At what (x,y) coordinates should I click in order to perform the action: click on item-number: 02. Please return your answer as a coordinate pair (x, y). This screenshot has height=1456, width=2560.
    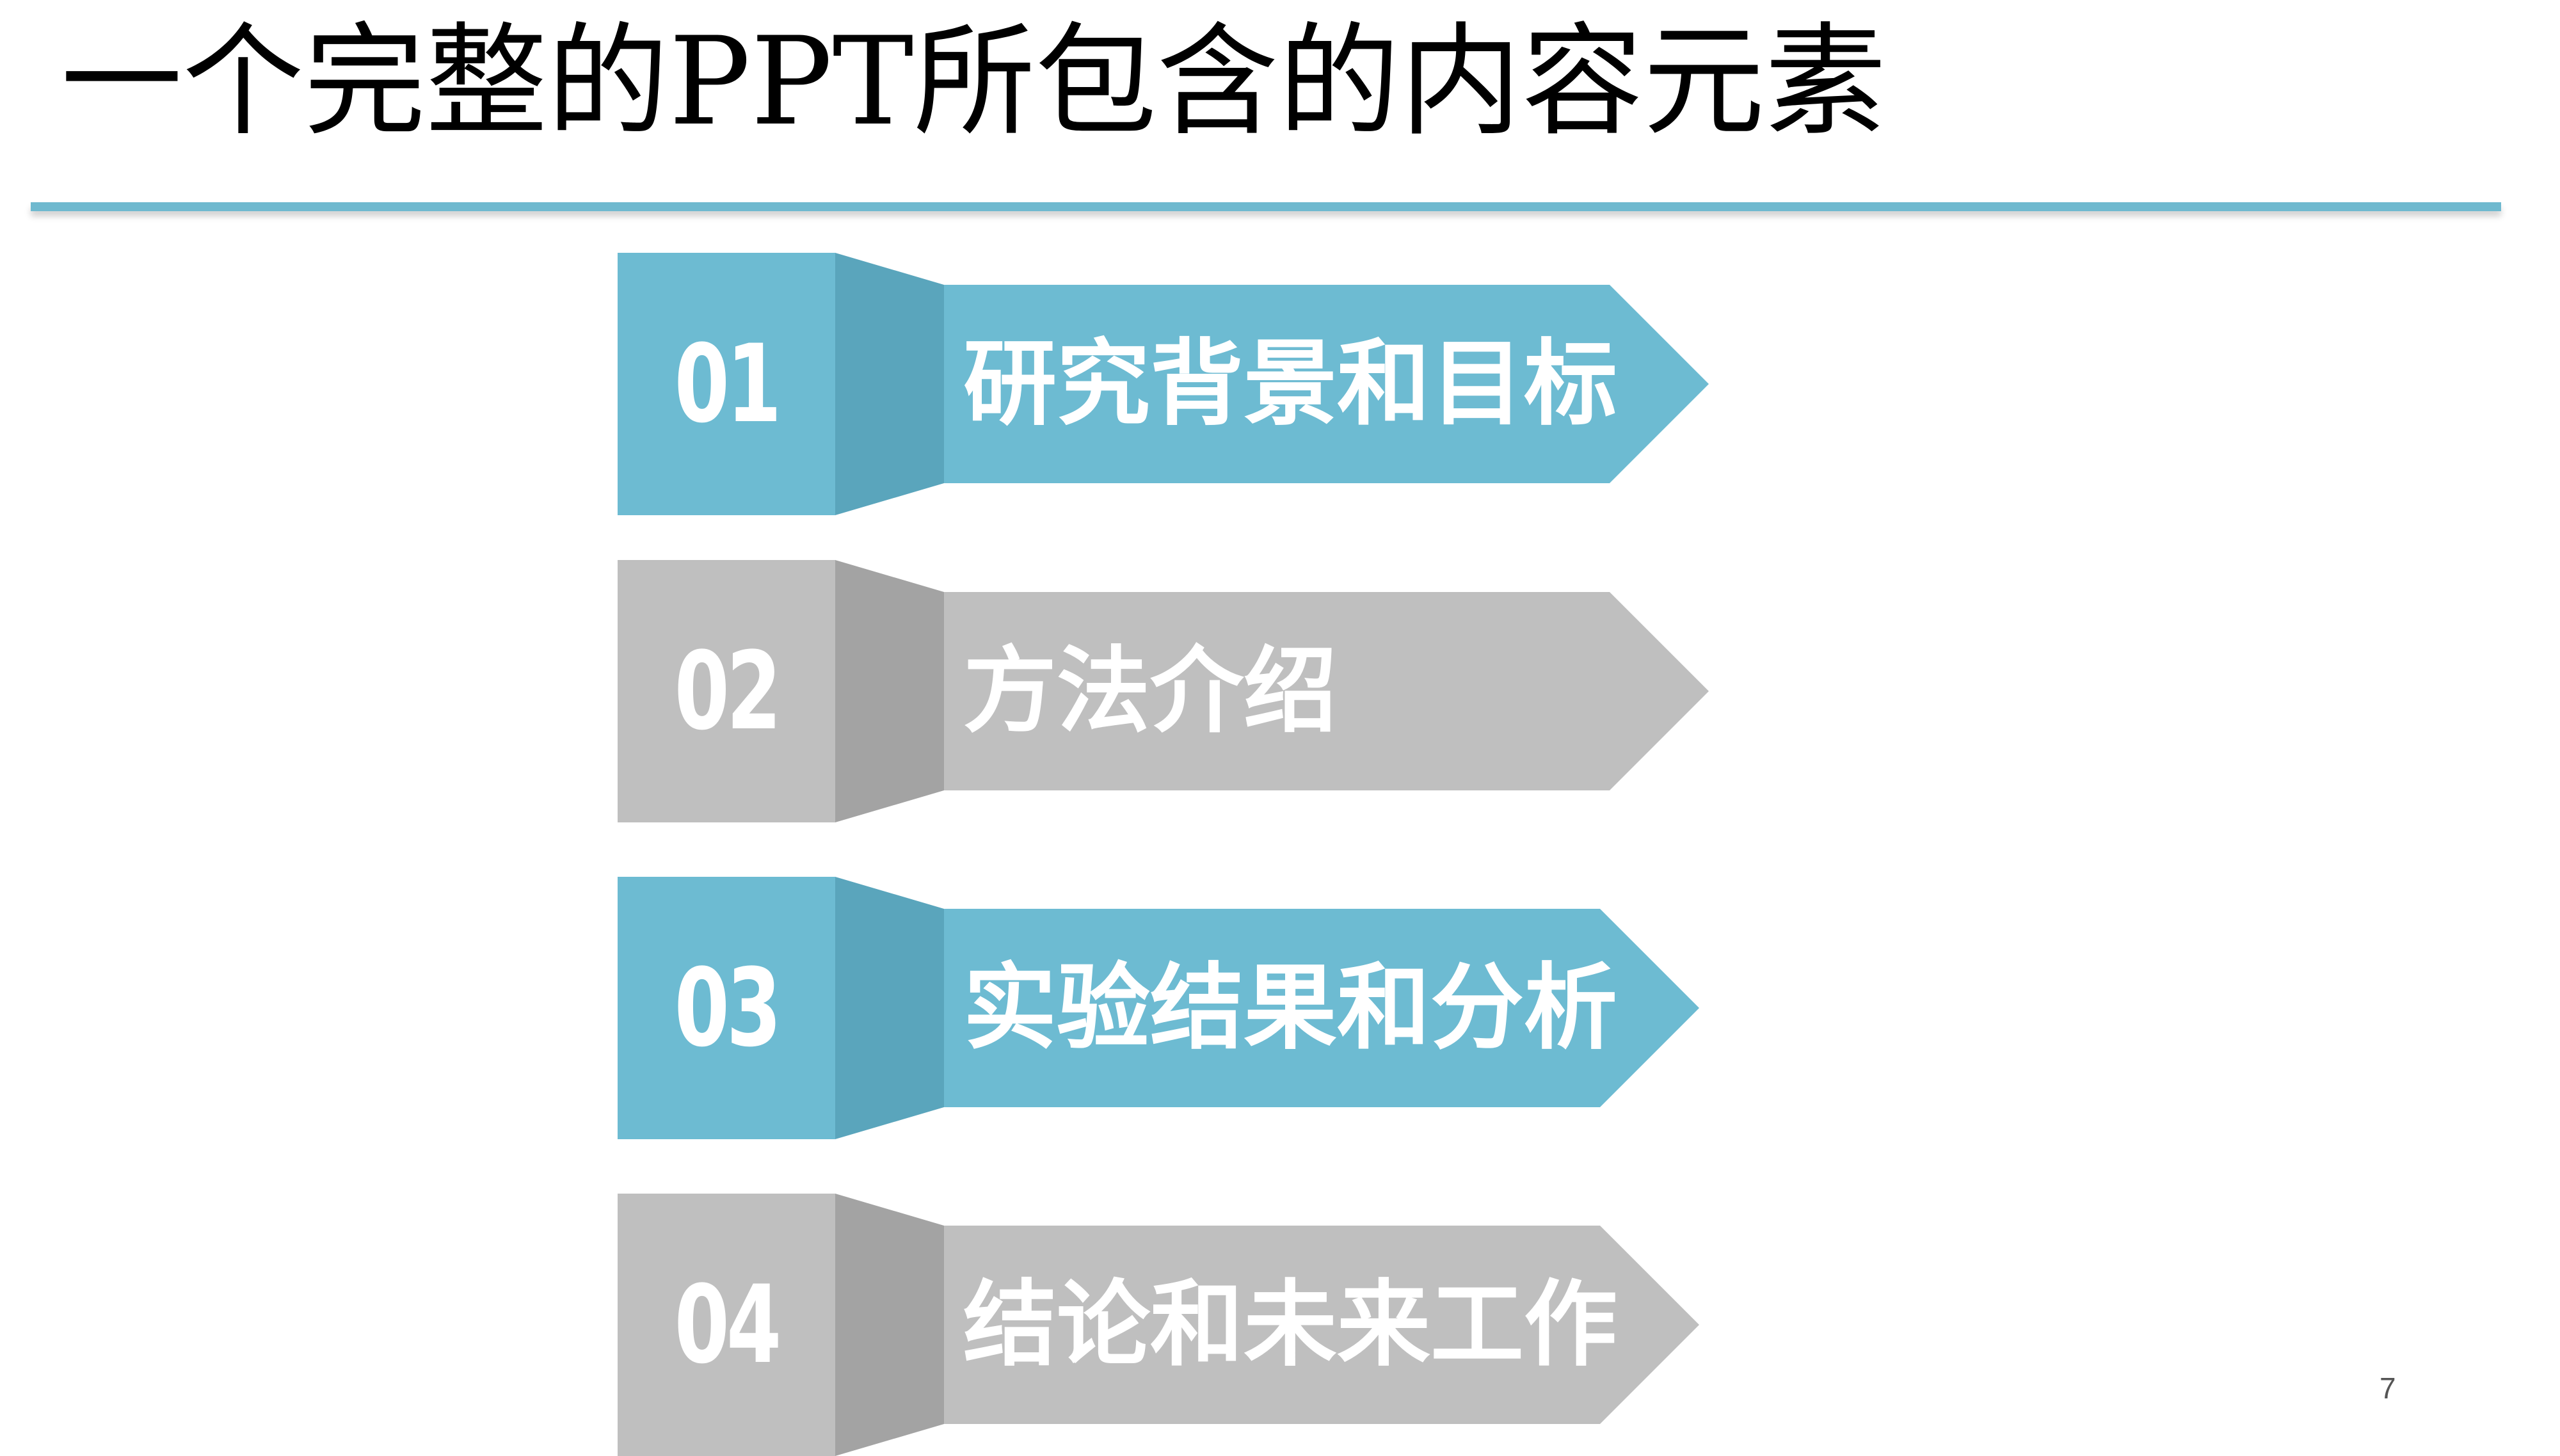
    Looking at the image, I should click on (728, 691).